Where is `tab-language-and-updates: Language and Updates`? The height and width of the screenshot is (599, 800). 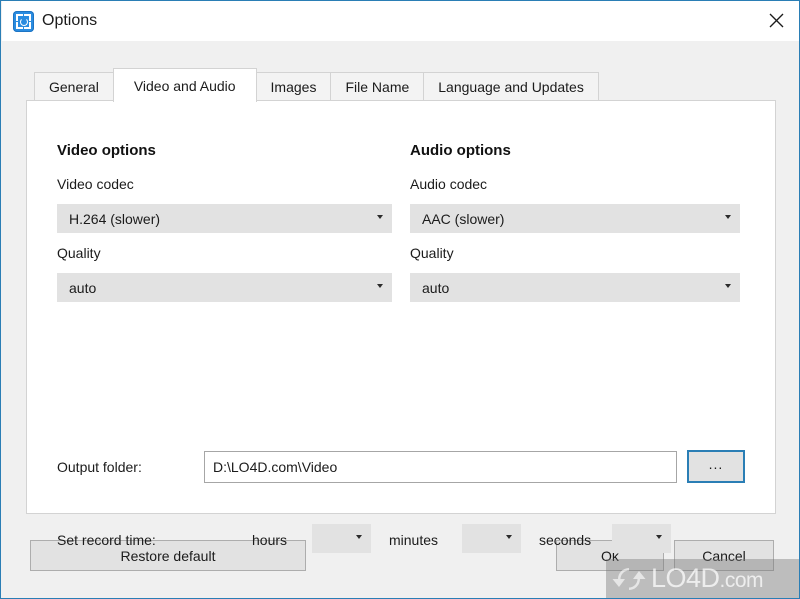 tab-language-and-updates: Language and Updates is located at coordinates (511, 86).